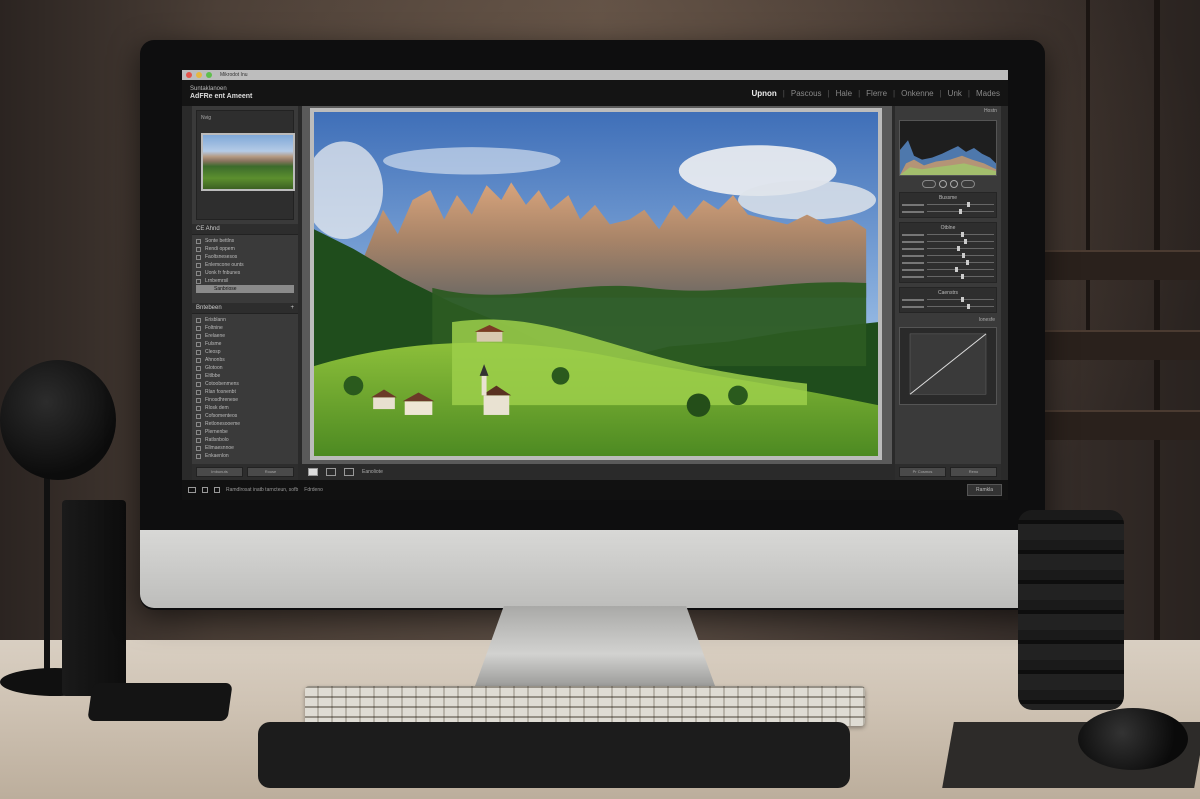 The height and width of the screenshot is (799, 1200). I want to click on close-icon, so click(189, 75).